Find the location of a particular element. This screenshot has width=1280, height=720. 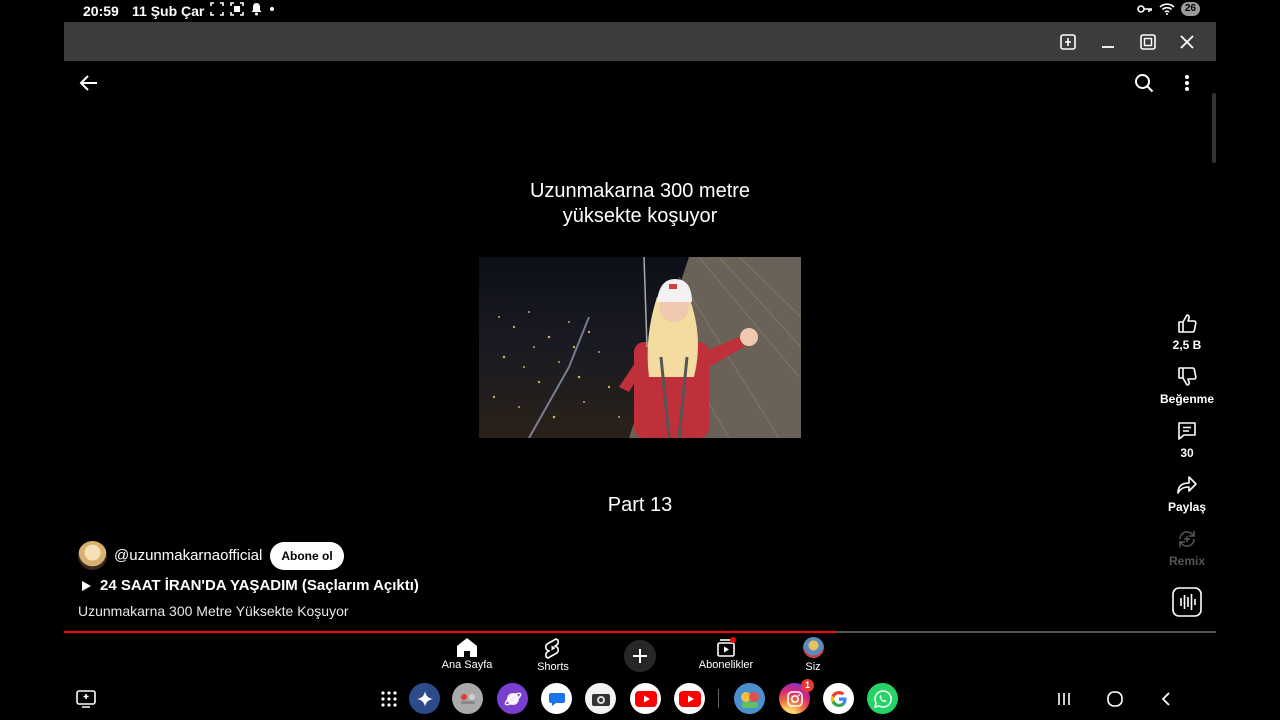

whatsapp-phone-icon is located at coordinates (882, 698).